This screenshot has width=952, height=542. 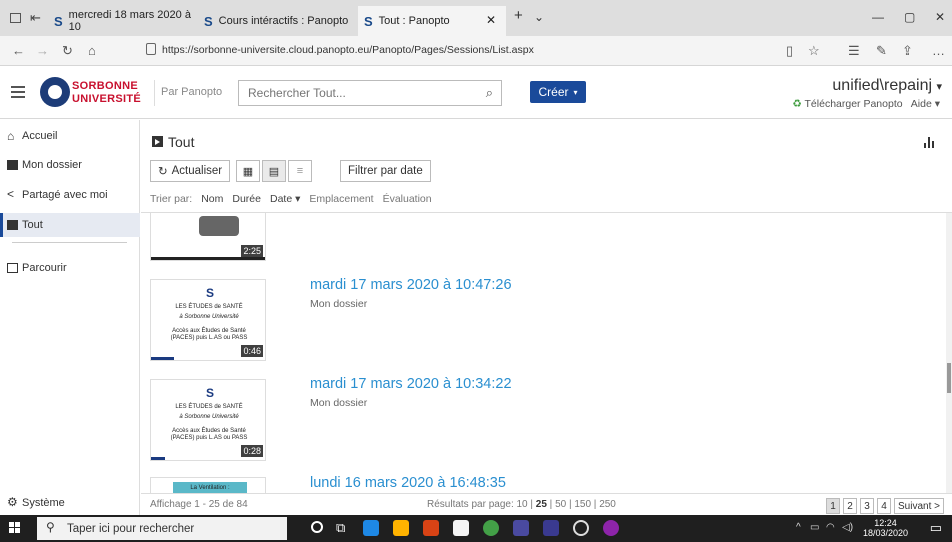 What do you see at coordinates (408, 483) in the screenshot?
I see `session-title-link: lundi 16 mars 2020 à 16:48:35` at bounding box center [408, 483].